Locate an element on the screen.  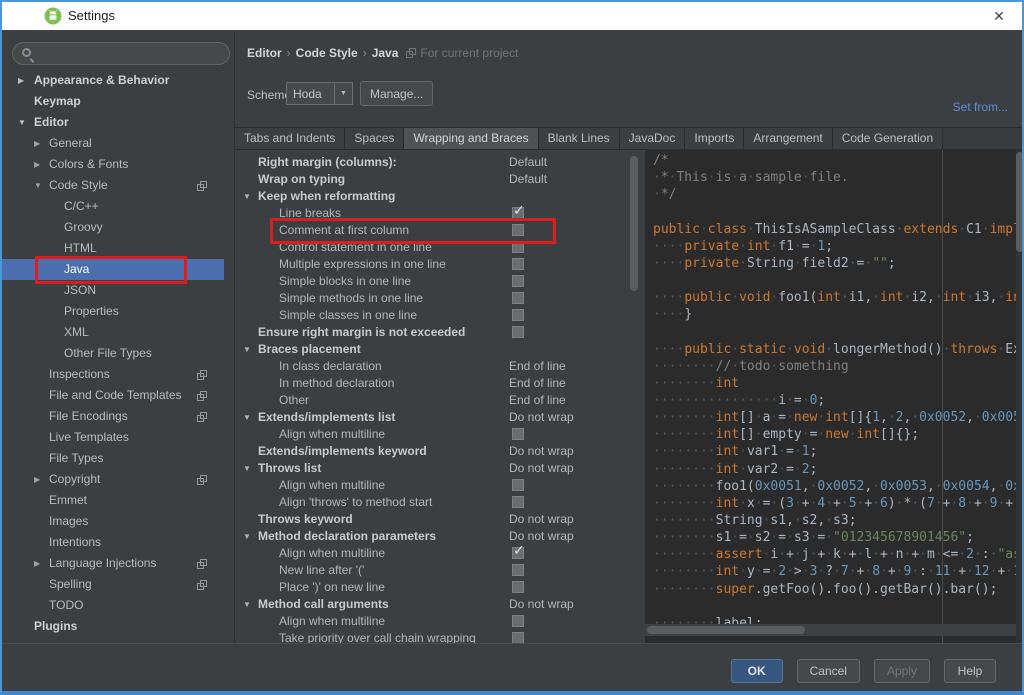
setting-row-place-on-new-line: Place ')' on new line is located at coordinates (438, 587).